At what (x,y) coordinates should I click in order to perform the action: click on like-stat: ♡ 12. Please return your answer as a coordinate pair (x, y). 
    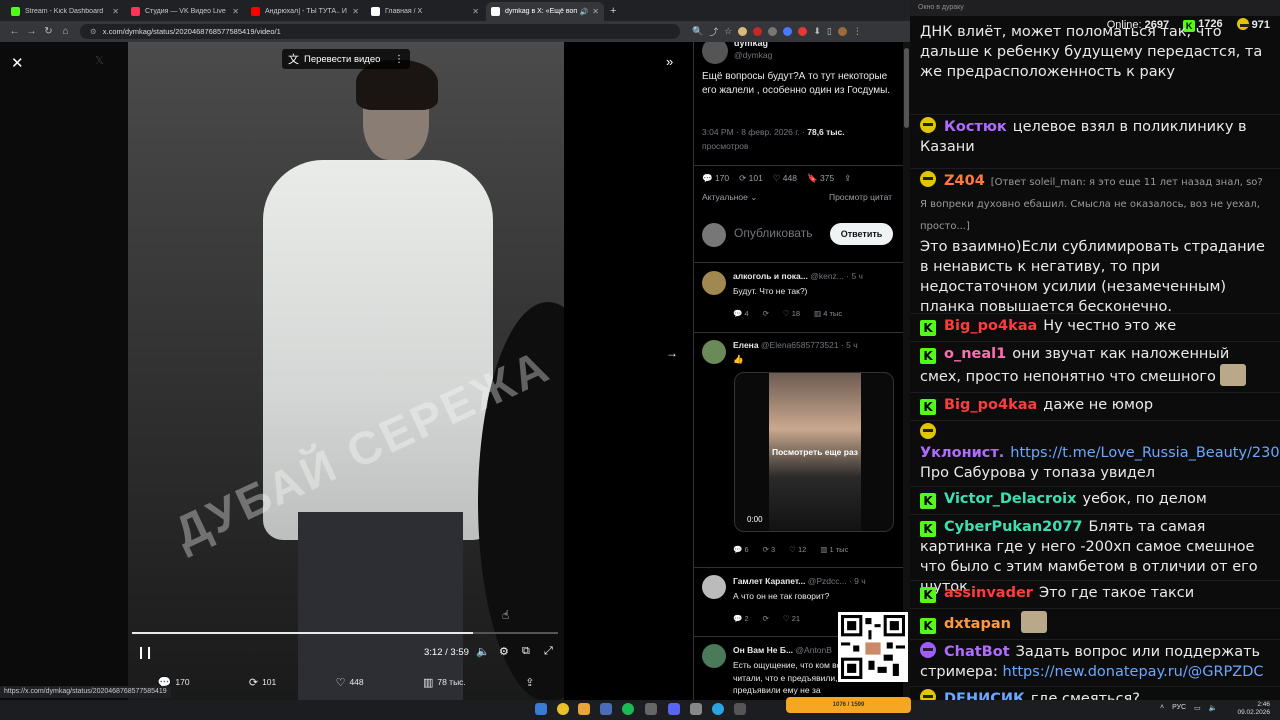
    Looking at the image, I should click on (797, 549).